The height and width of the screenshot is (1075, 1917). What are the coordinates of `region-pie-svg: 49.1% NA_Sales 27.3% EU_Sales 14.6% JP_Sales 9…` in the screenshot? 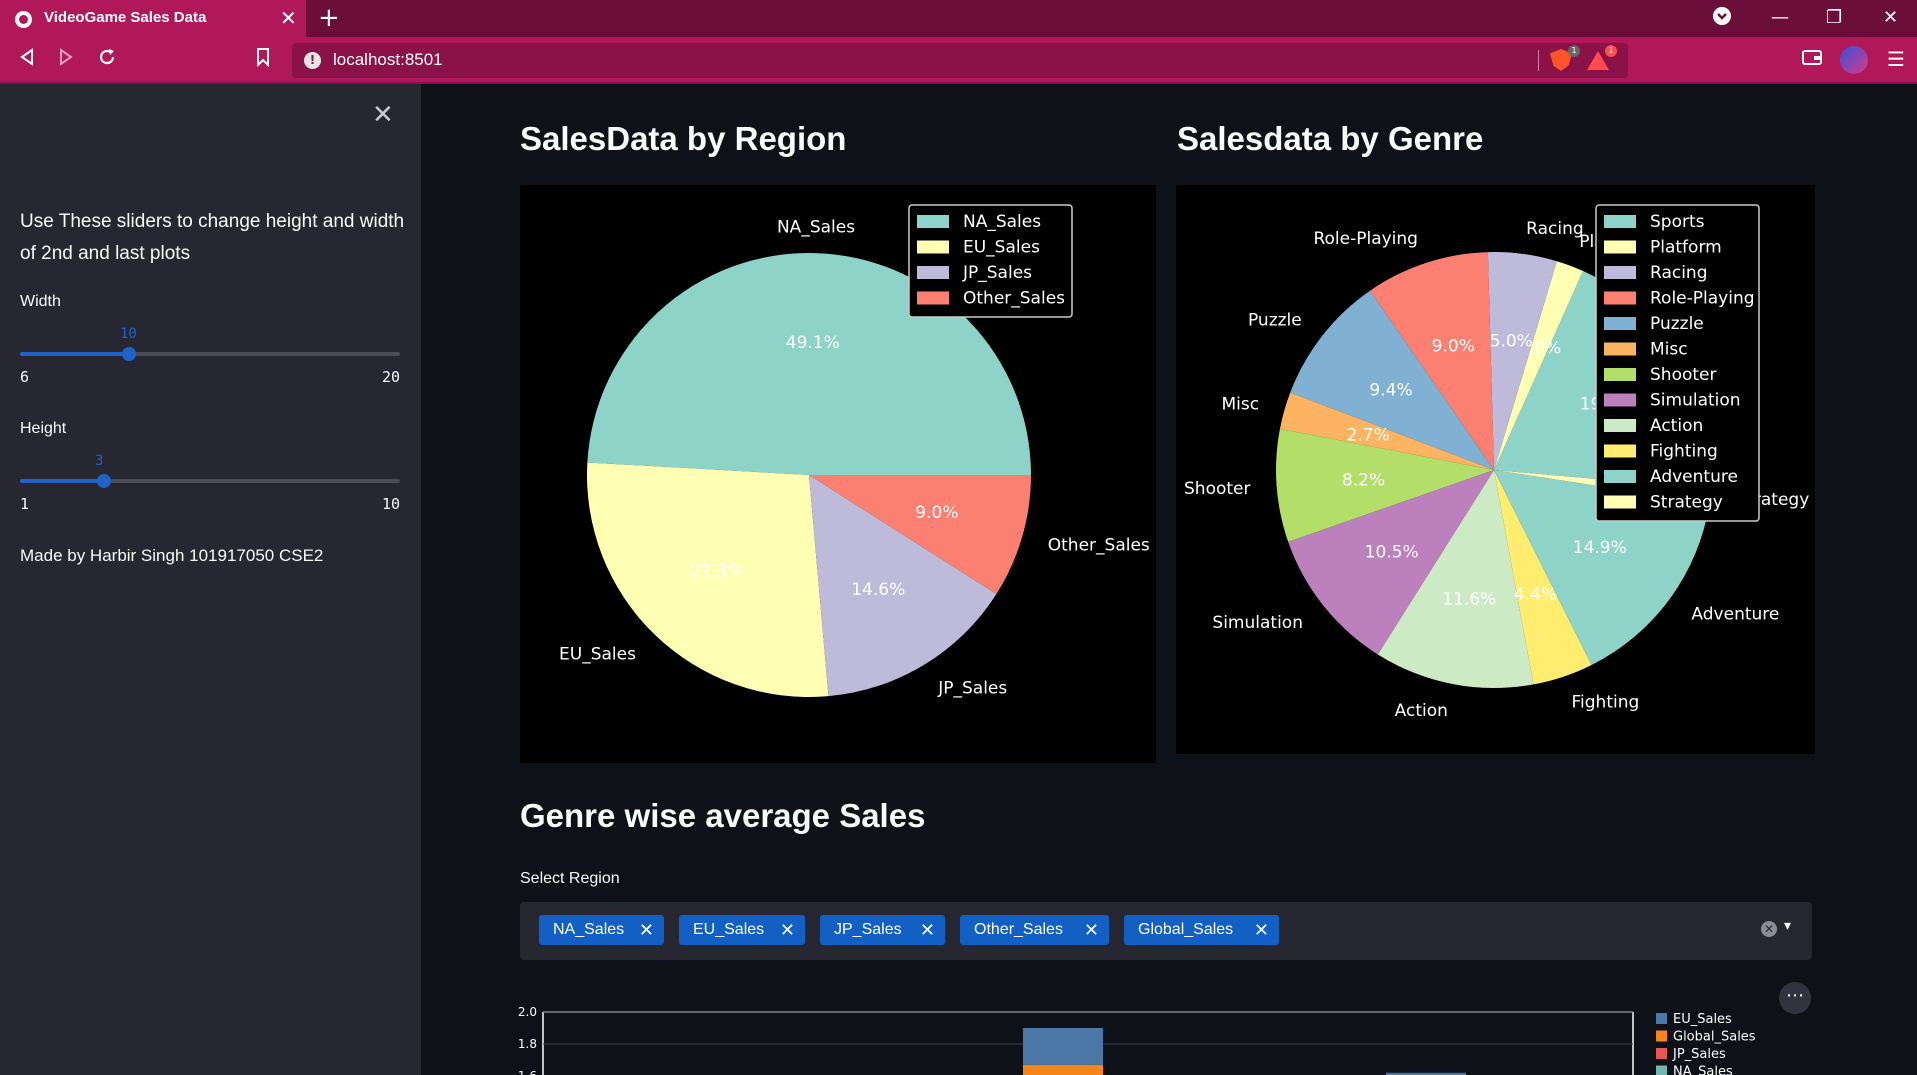 It's located at (854, 451).